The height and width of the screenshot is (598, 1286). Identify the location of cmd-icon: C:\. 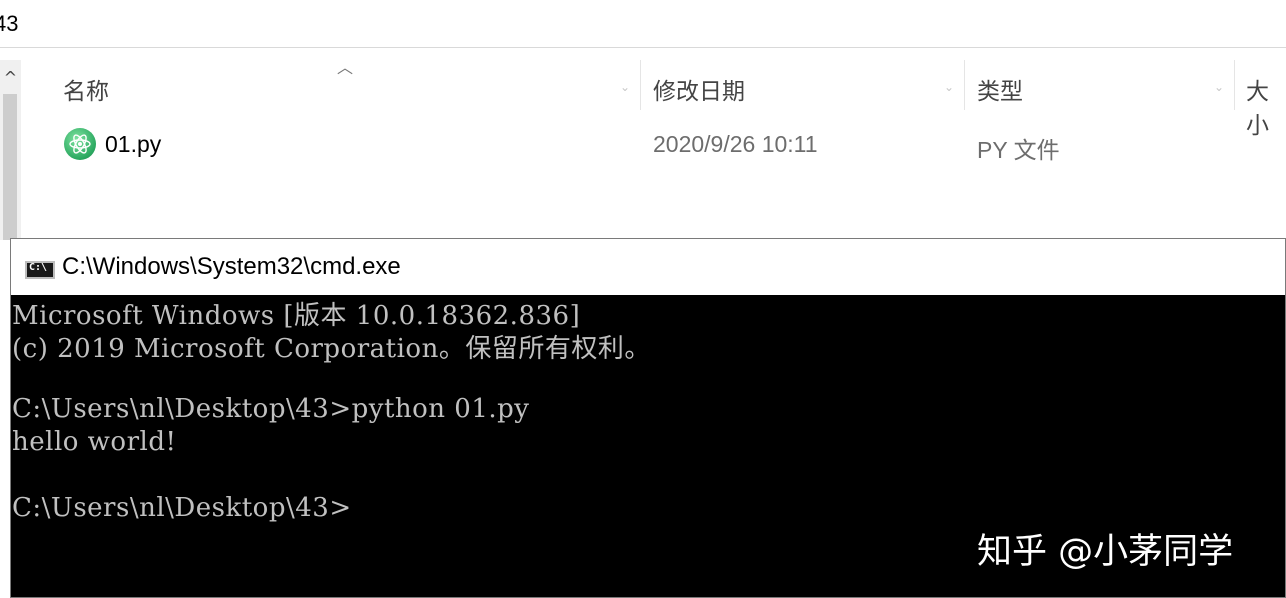
(40, 270).